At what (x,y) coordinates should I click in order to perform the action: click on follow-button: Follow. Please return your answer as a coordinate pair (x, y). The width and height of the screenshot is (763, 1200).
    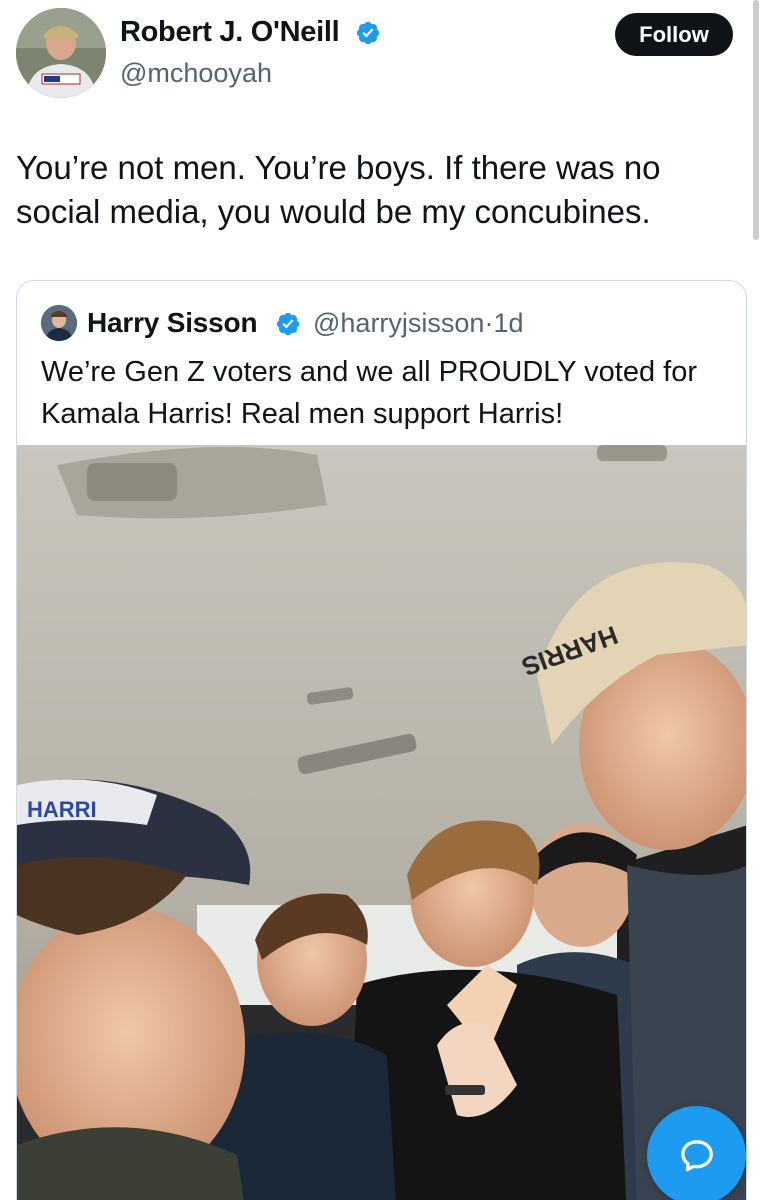
    Looking at the image, I should click on (674, 34).